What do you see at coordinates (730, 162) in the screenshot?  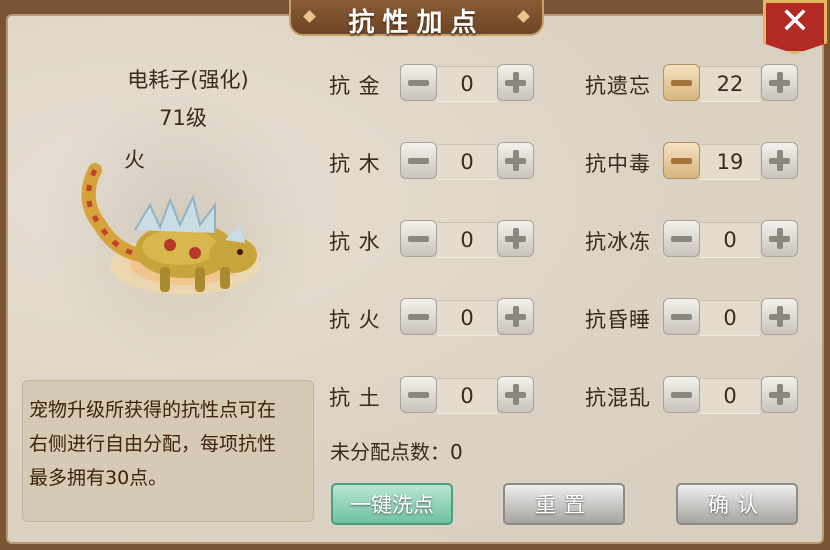 I see `stat-value: 19` at bounding box center [730, 162].